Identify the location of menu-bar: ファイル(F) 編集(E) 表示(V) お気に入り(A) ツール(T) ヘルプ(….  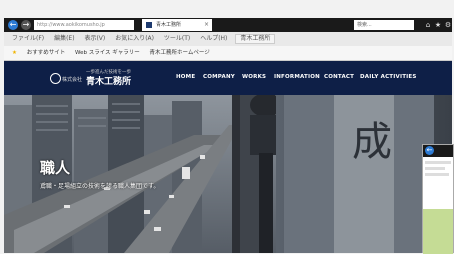
(228, 39).